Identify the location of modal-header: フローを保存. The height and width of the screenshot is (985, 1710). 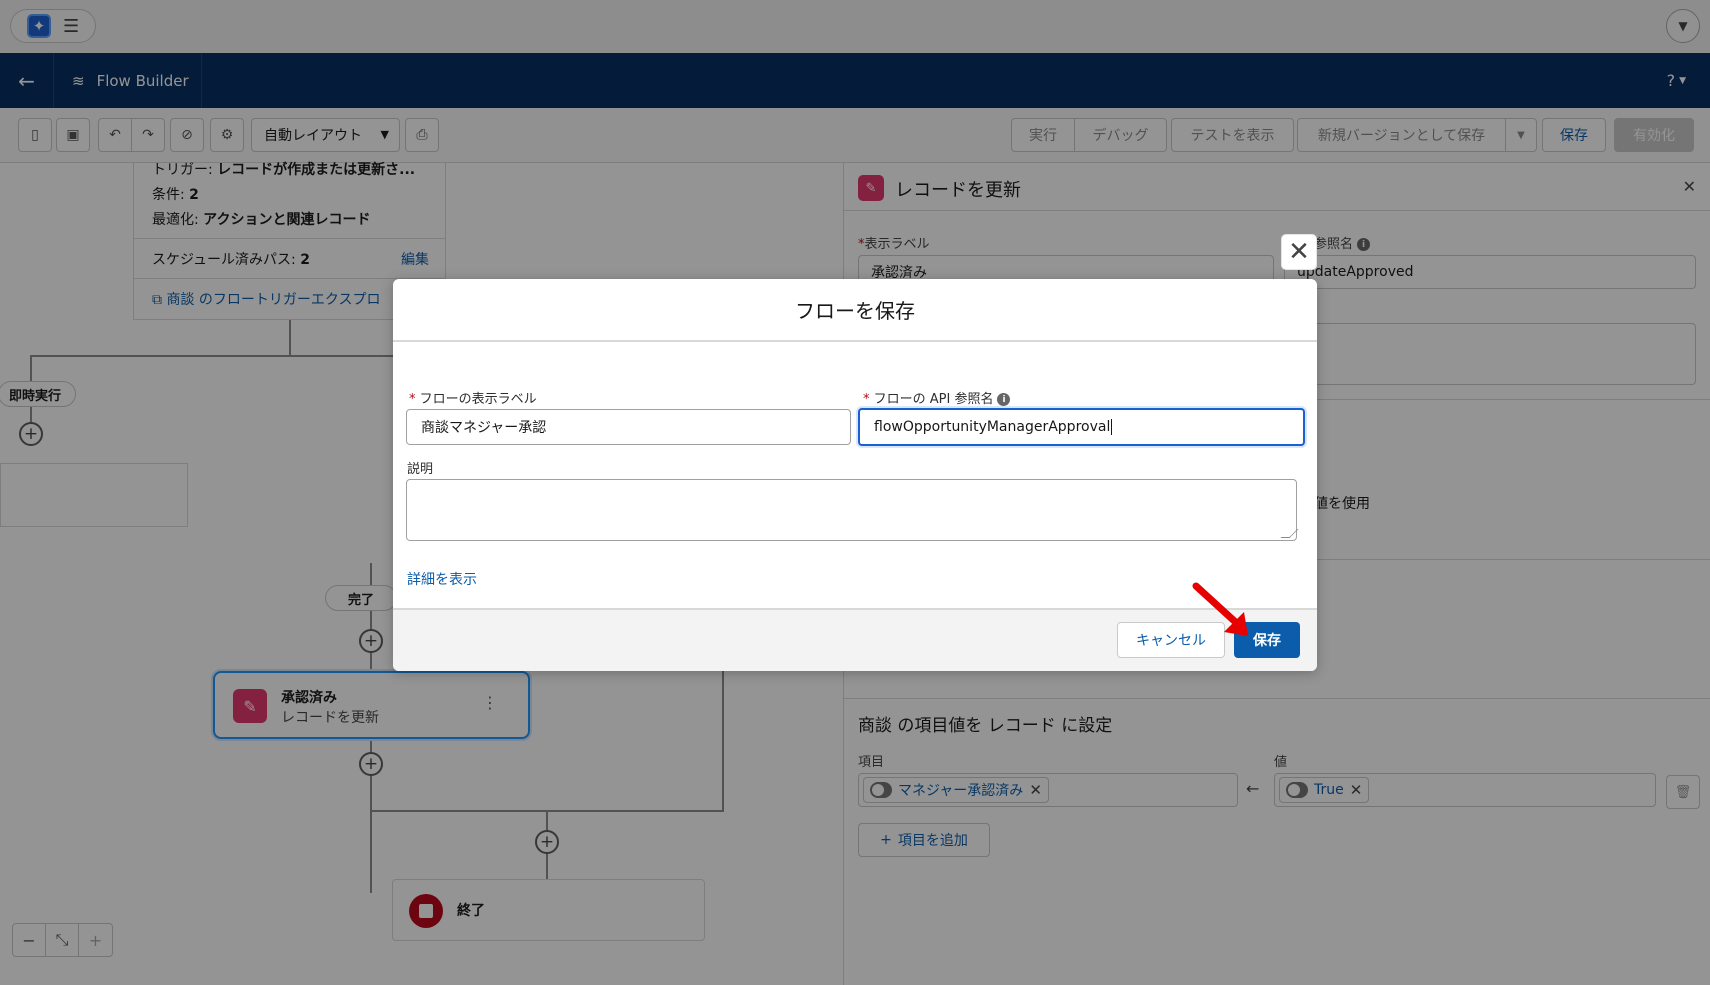
(855, 310).